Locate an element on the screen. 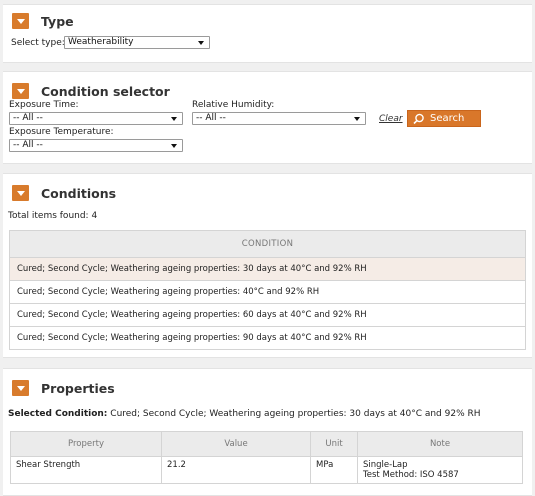 The height and width of the screenshot is (496, 535). exposure-time-value: -- All -- is located at coordinates (28, 118).